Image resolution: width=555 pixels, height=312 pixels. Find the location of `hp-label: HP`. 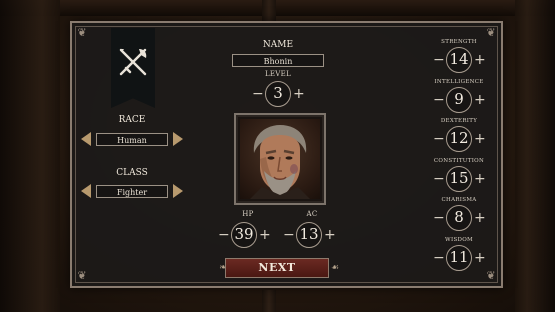

hp-label: HP is located at coordinates (248, 214).